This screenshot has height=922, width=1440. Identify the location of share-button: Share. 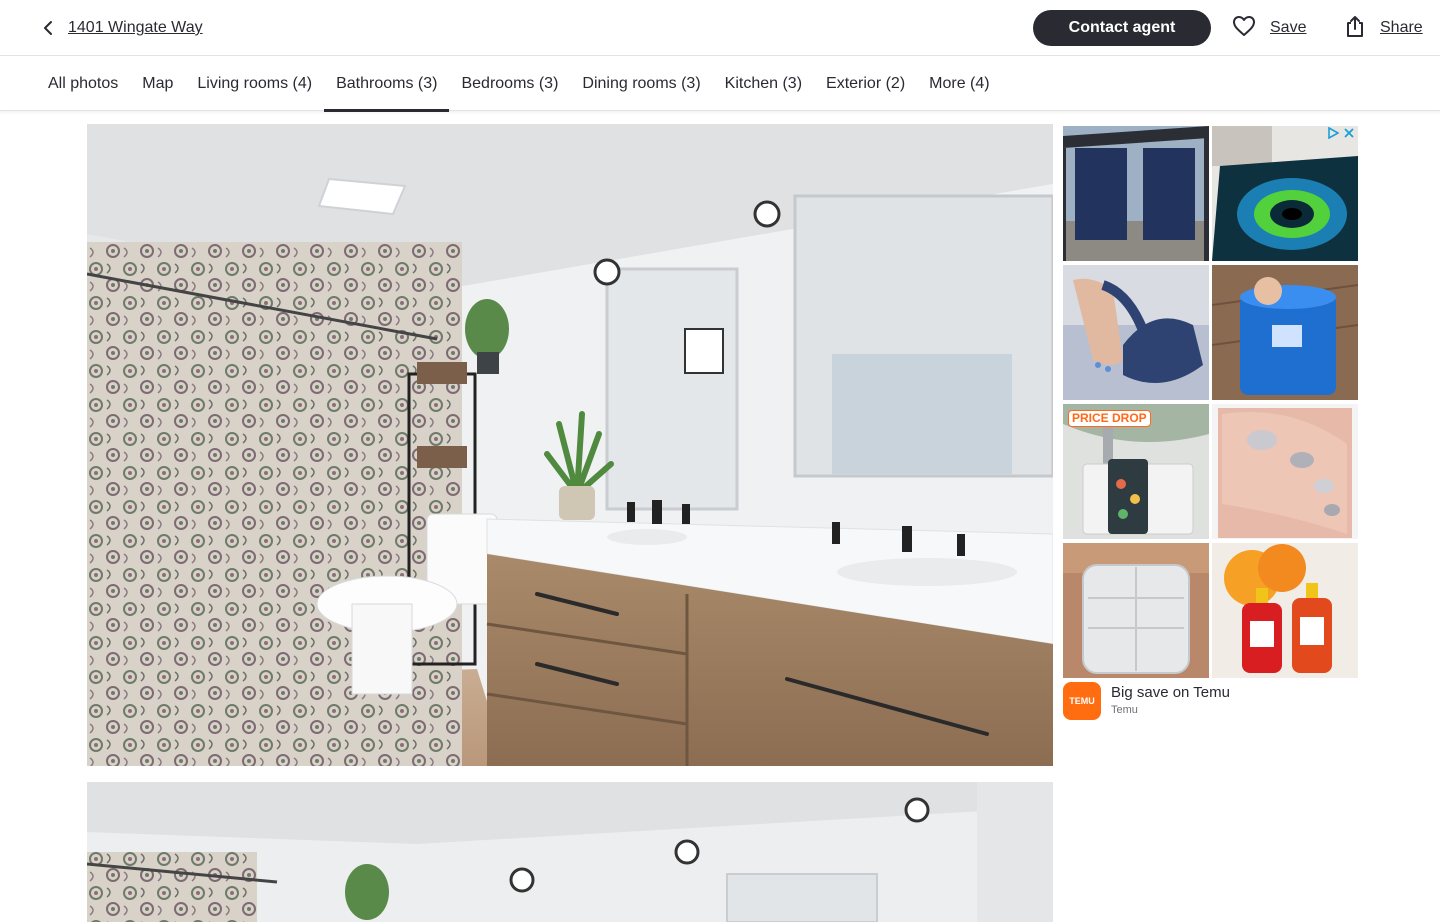
(1383, 28).